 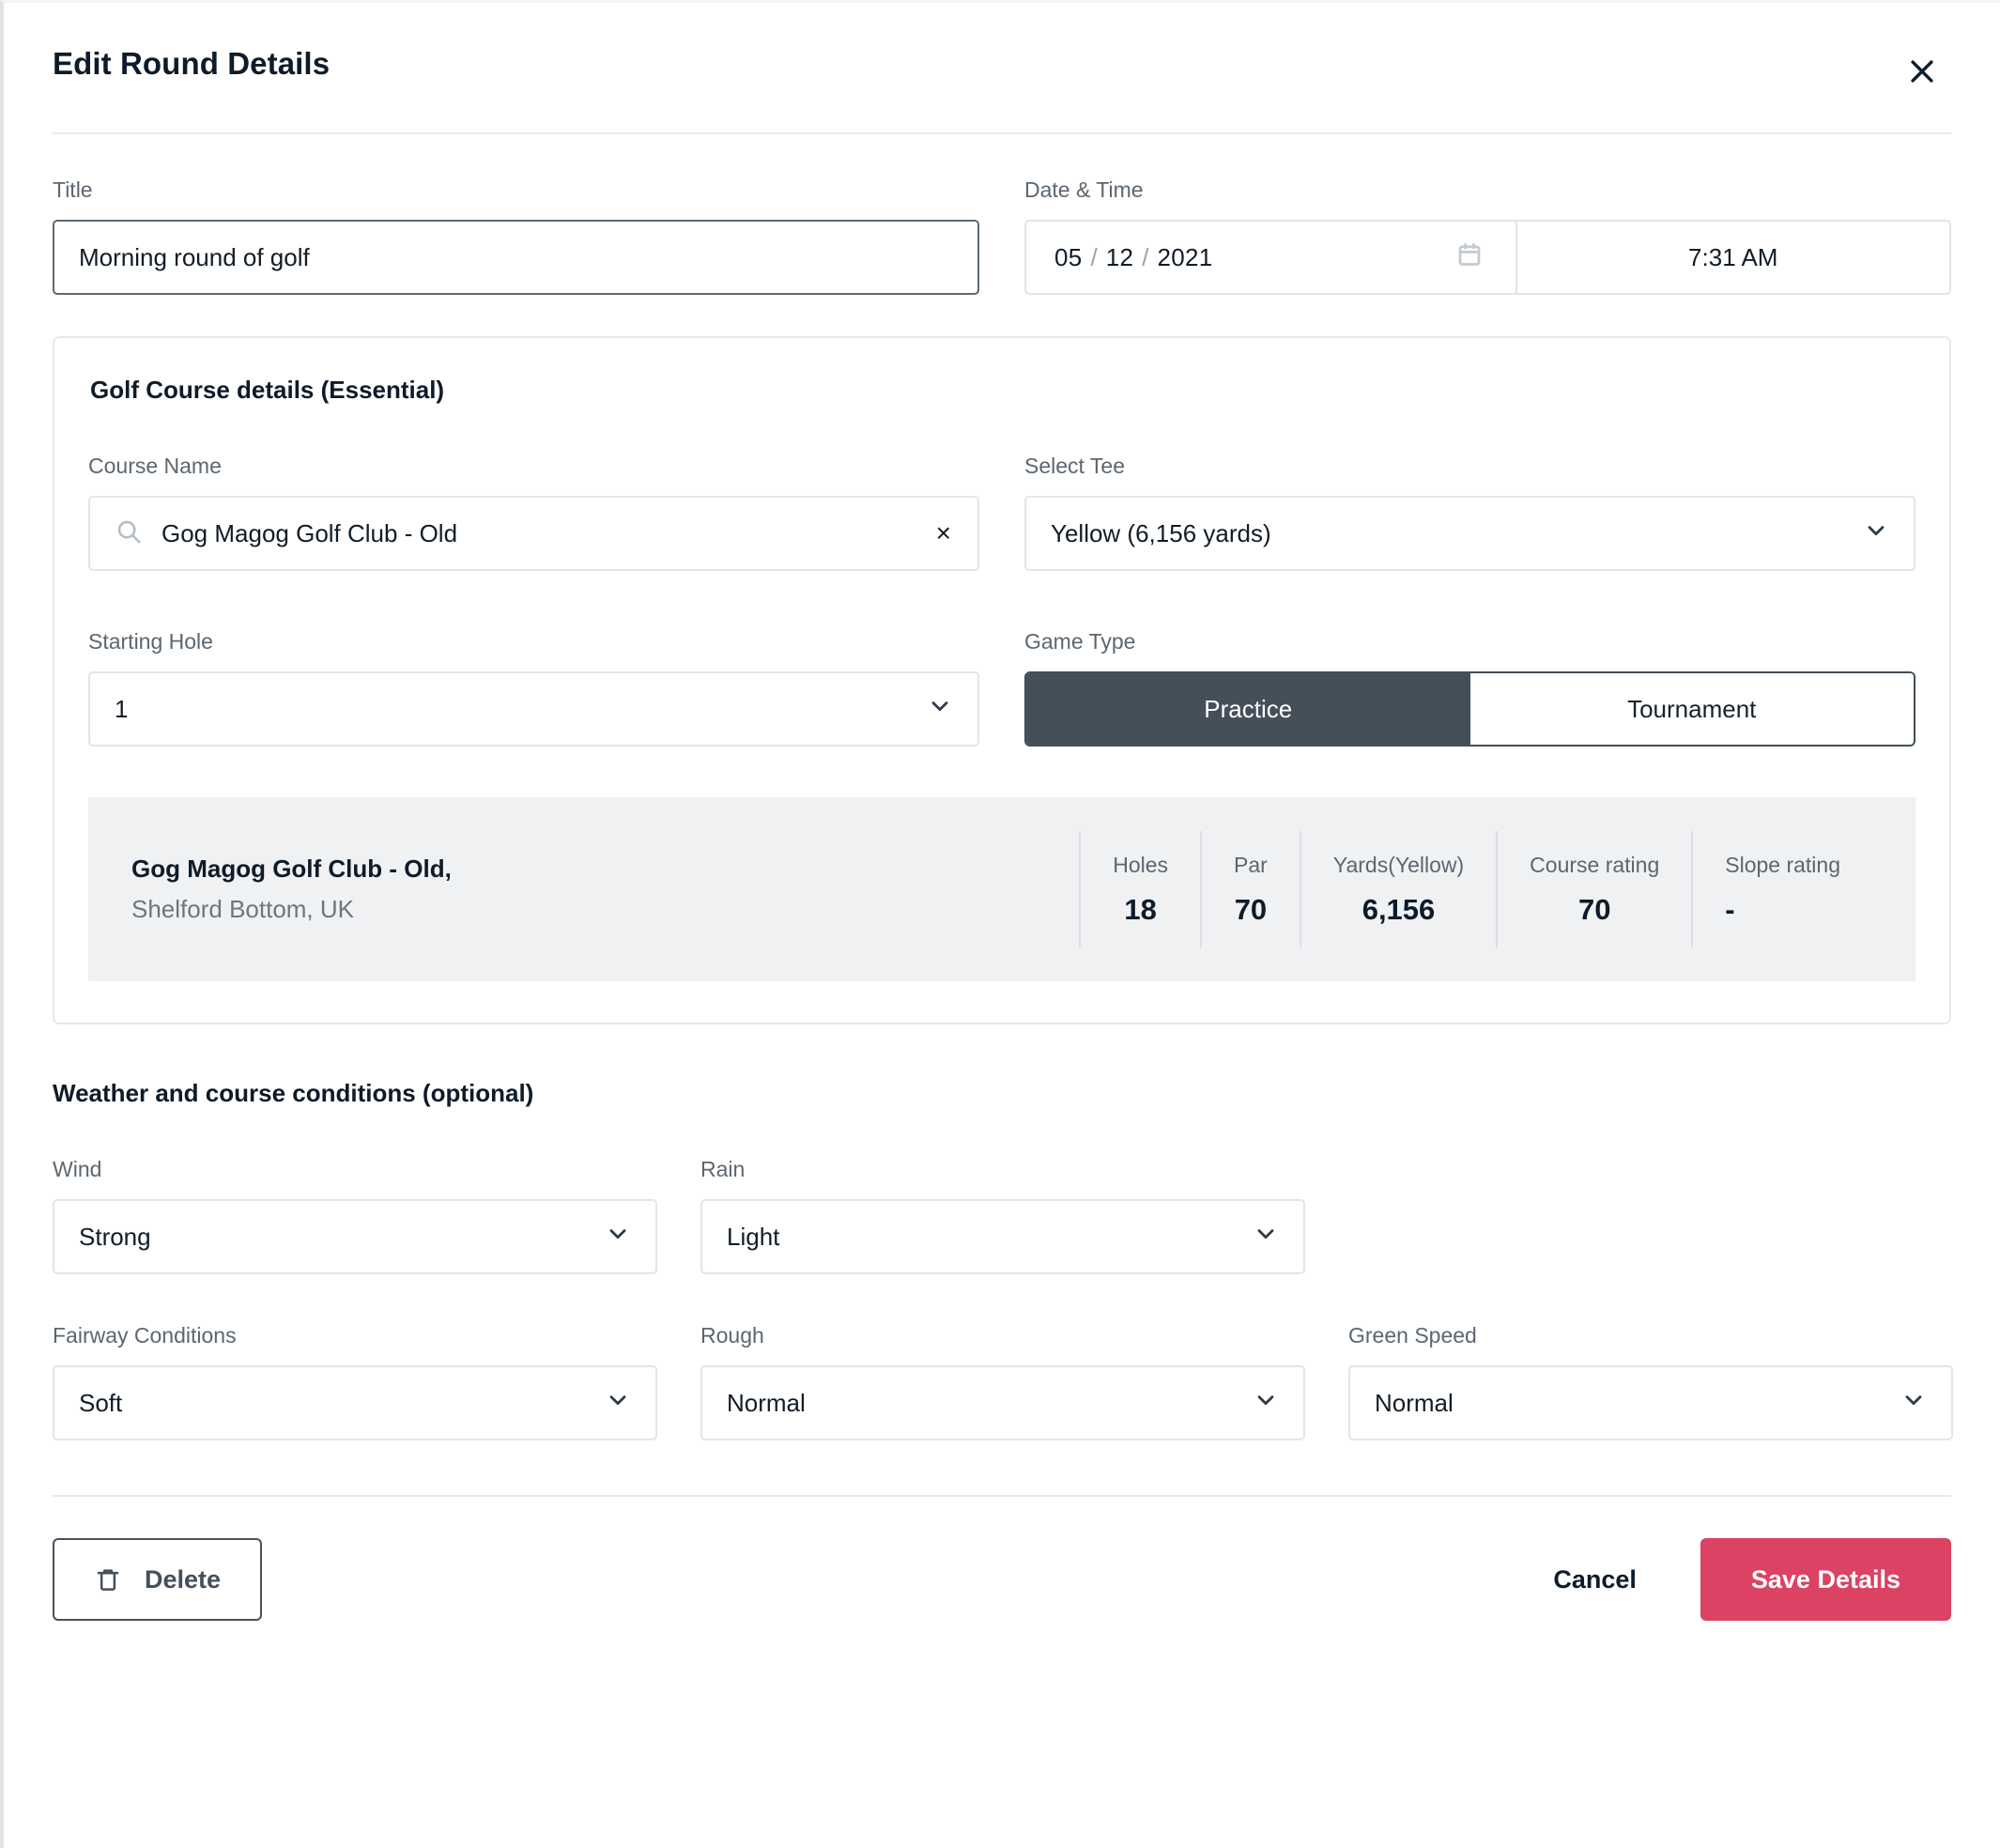 What do you see at coordinates (1595, 864) in the screenshot?
I see `stat-course-rating-label: Course rating` at bounding box center [1595, 864].